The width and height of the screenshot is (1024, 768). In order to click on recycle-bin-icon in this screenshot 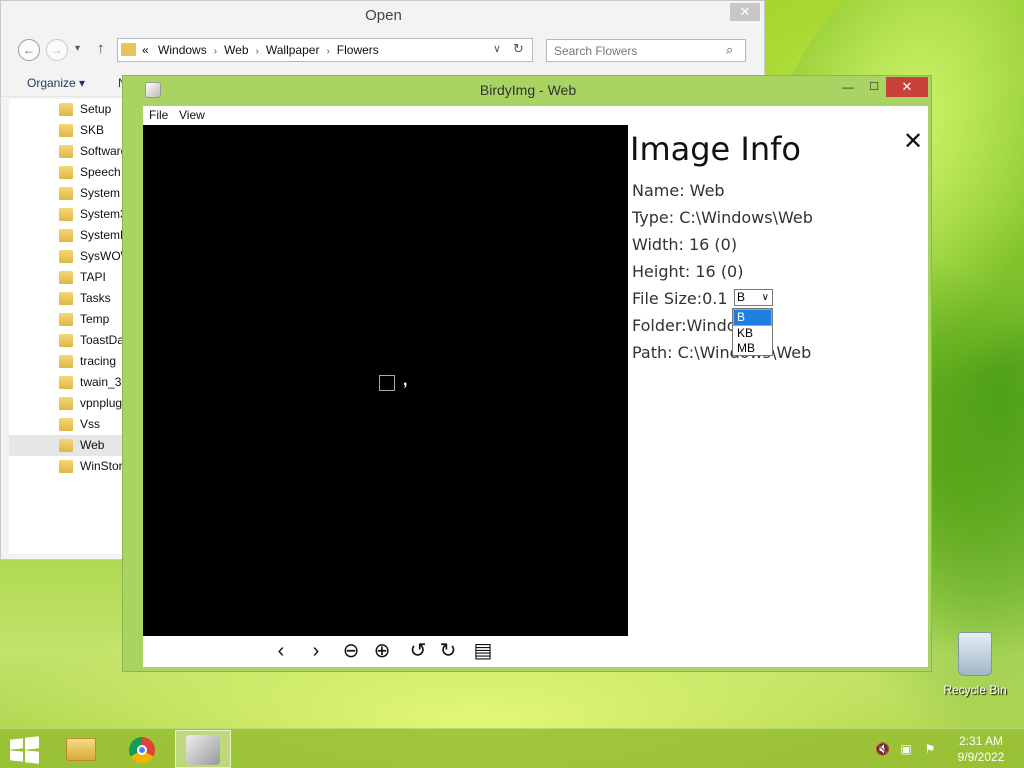, I will do `click(975, 654)`.